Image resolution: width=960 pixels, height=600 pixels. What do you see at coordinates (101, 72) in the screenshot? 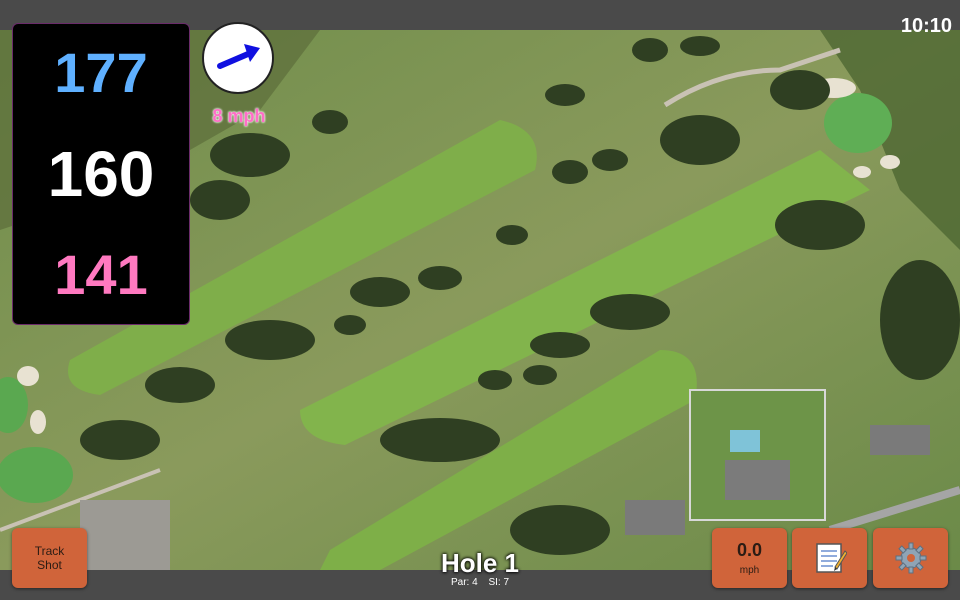
I see `back-distance: 177` at bounding box center [101, 72].